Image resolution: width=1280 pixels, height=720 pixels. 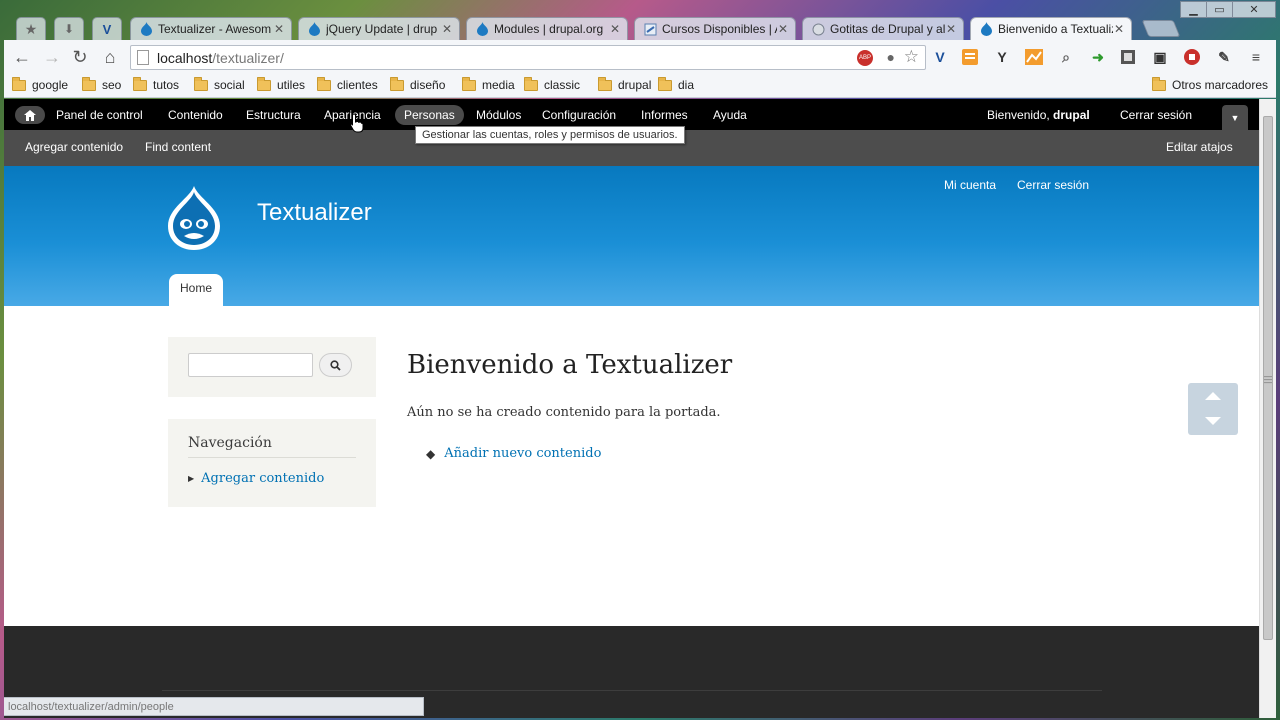 What do you see at coordinates (22, 57) in the screenshot?
I see `back-arrow-icon: ←` at bounding box center [22, 57].